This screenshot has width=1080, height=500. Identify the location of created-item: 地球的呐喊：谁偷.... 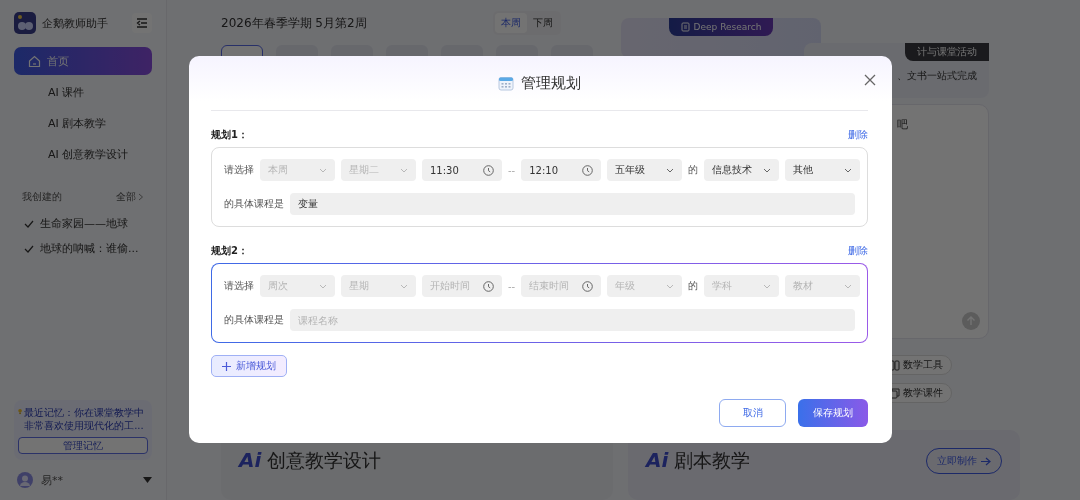
(89, 248).